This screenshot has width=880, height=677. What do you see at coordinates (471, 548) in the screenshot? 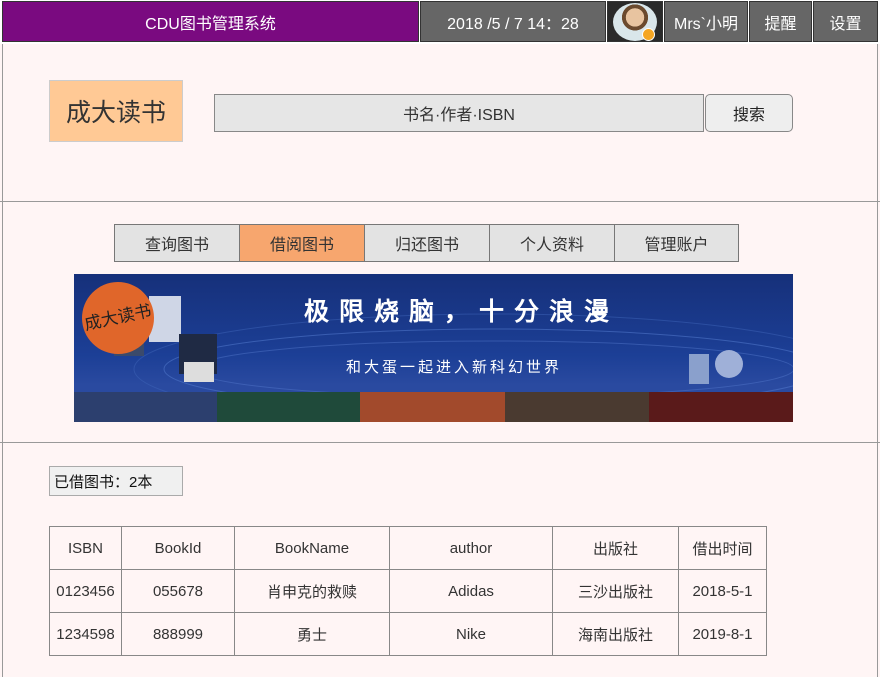
I see `column-header: author` at bounding box center [471, 548].